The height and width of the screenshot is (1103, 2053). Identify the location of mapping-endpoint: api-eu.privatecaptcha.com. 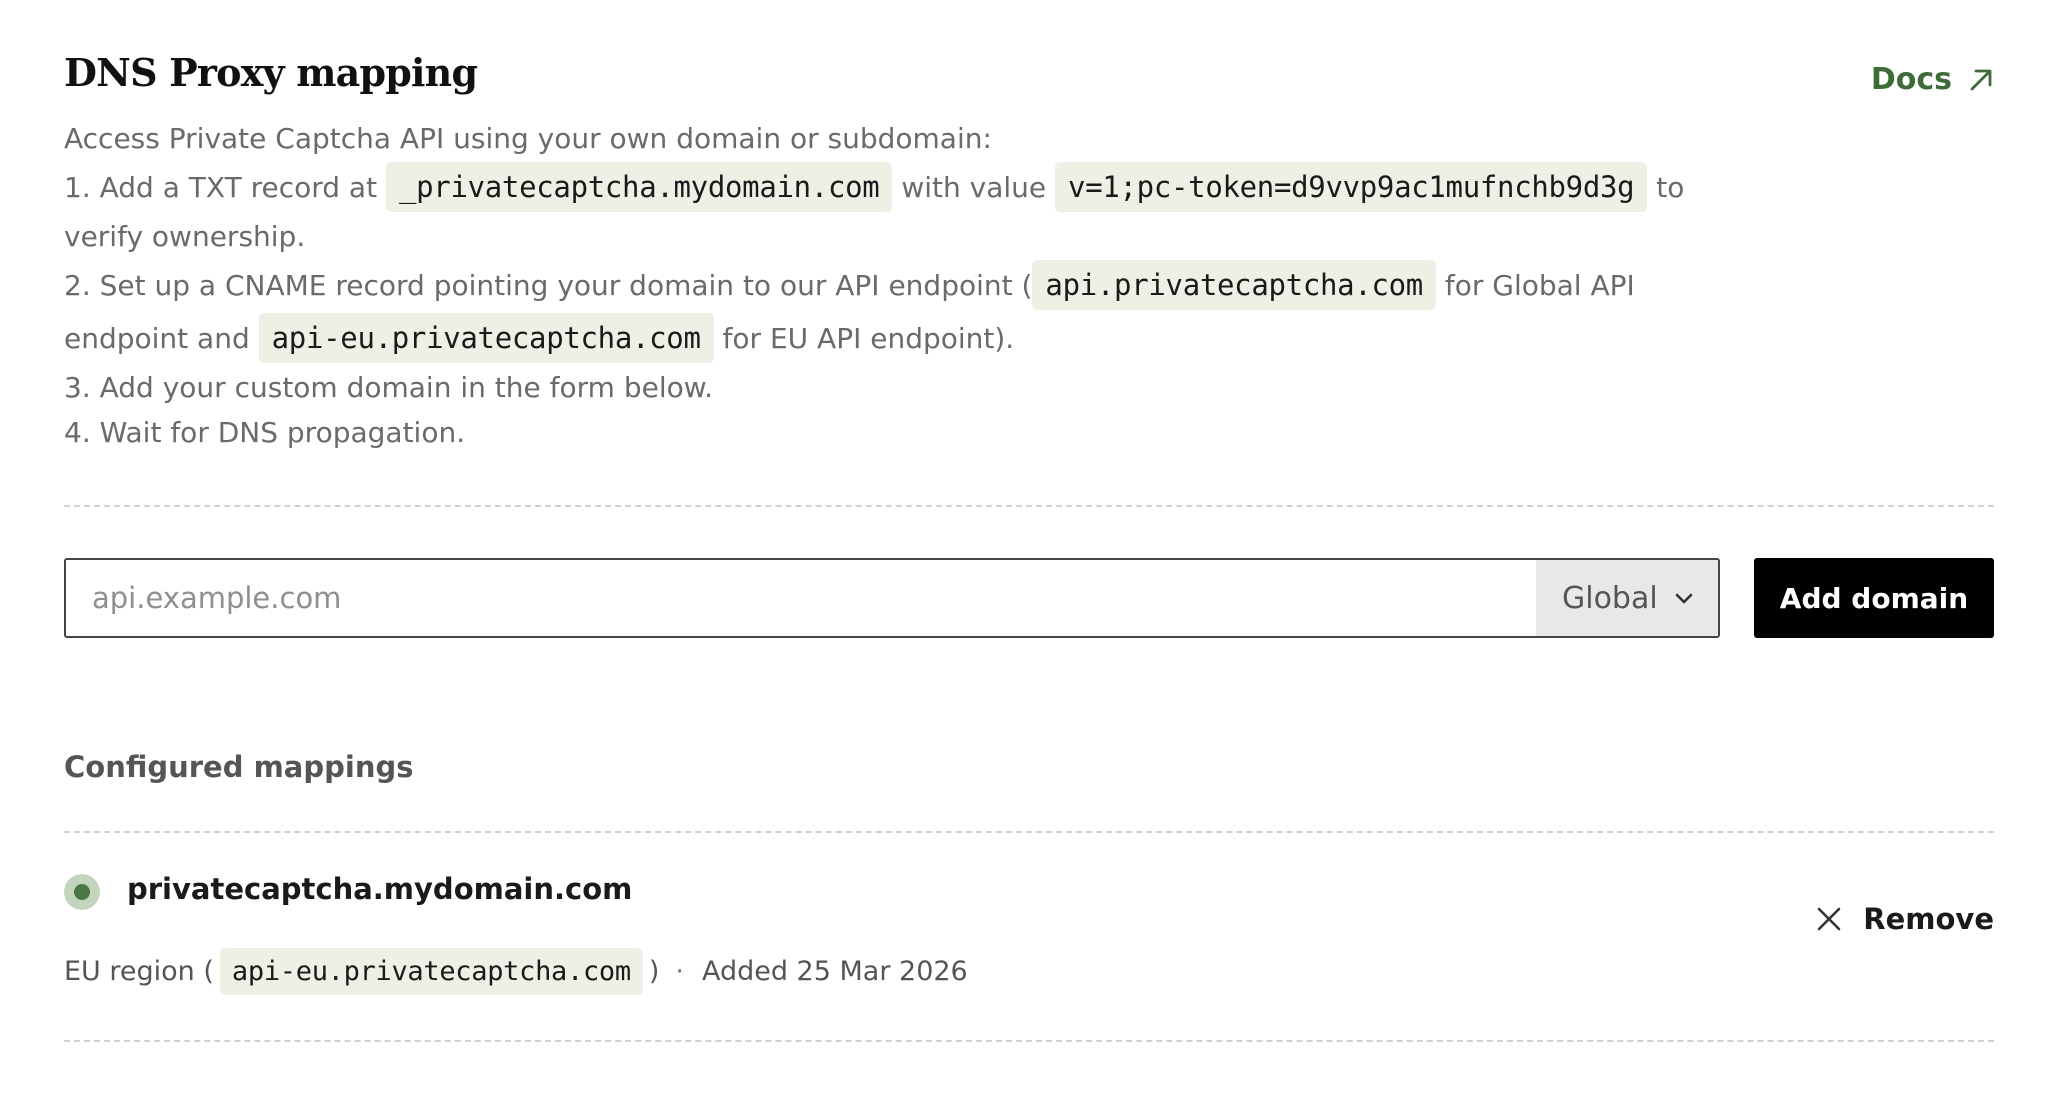
(431, 971).